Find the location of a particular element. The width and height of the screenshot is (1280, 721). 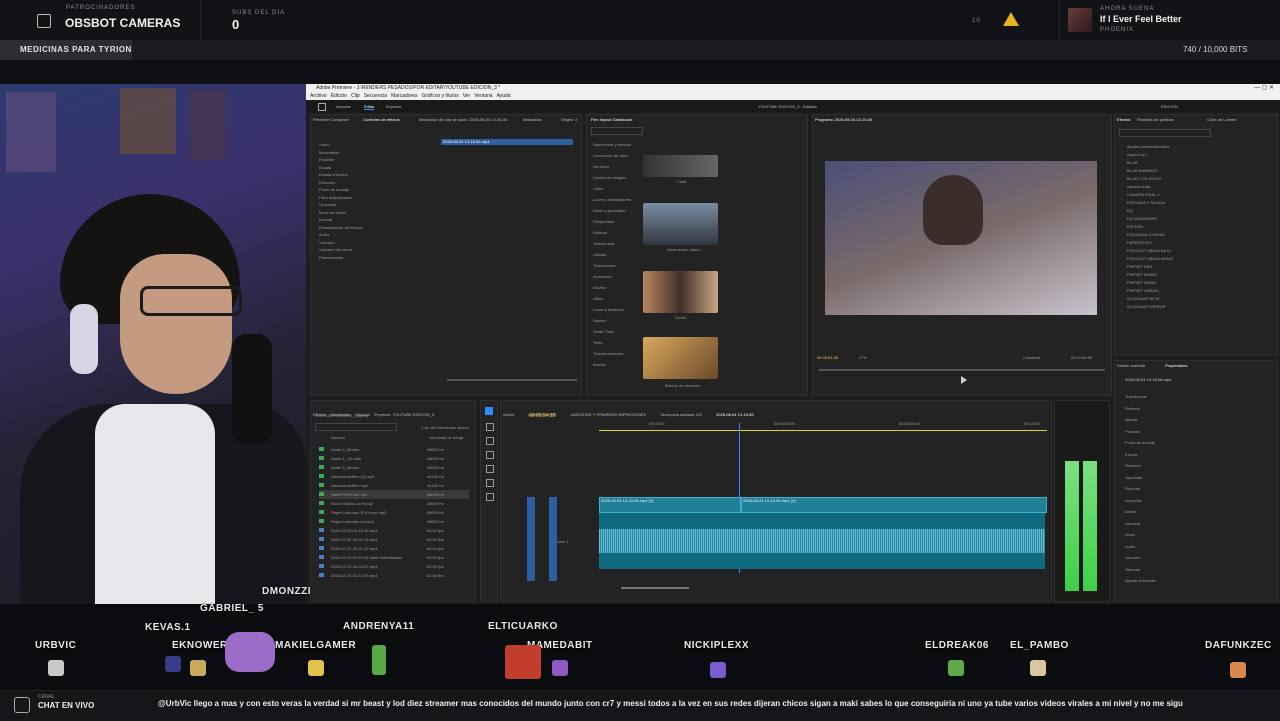

property-row: Rellenar is located at coordinates (1195, 409).